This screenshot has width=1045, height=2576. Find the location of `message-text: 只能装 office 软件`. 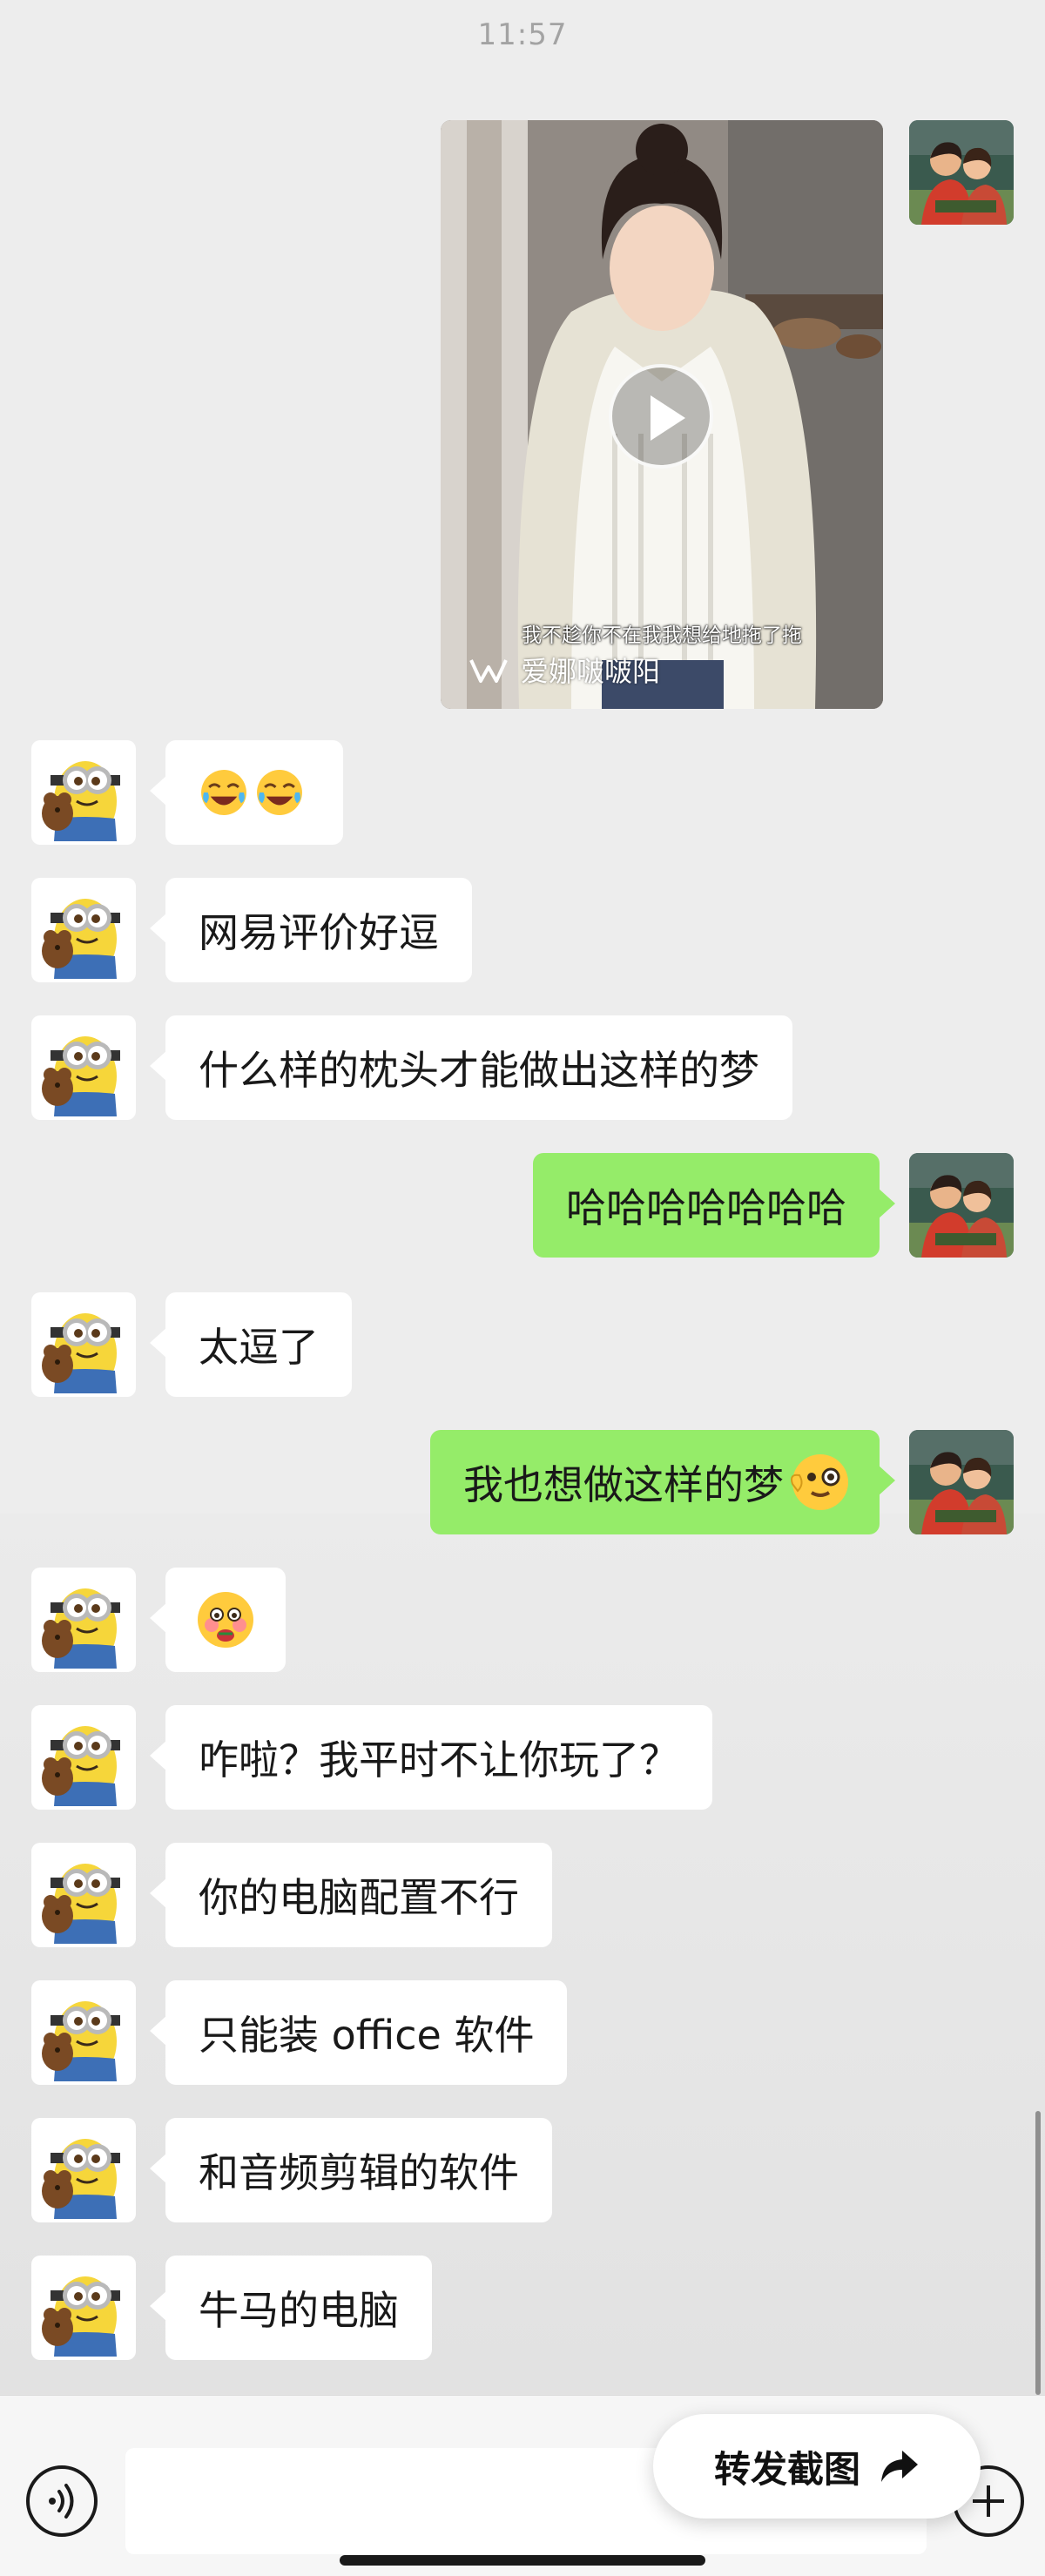

message-text: 只能装 office 软件 is located at coordinates (367, 2035).